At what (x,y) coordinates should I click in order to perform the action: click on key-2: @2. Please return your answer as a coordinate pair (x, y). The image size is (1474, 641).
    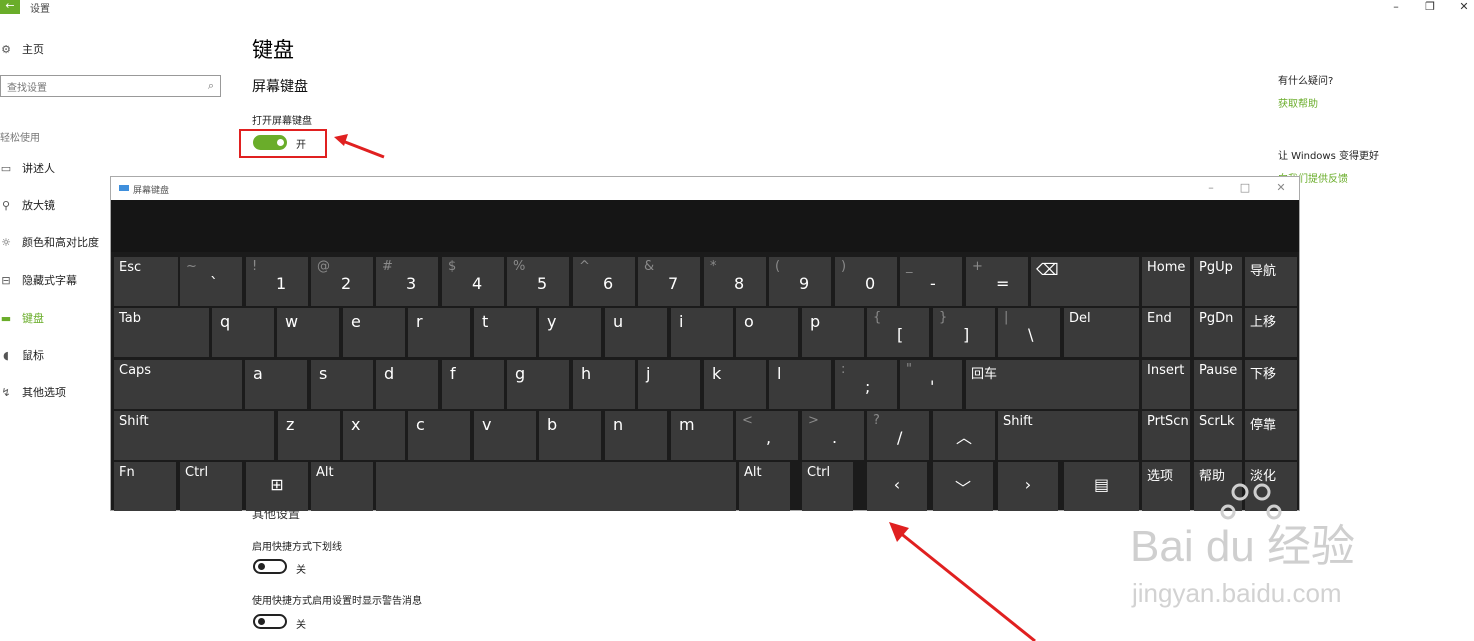
    Looking at the image, I should click on (342, 281).